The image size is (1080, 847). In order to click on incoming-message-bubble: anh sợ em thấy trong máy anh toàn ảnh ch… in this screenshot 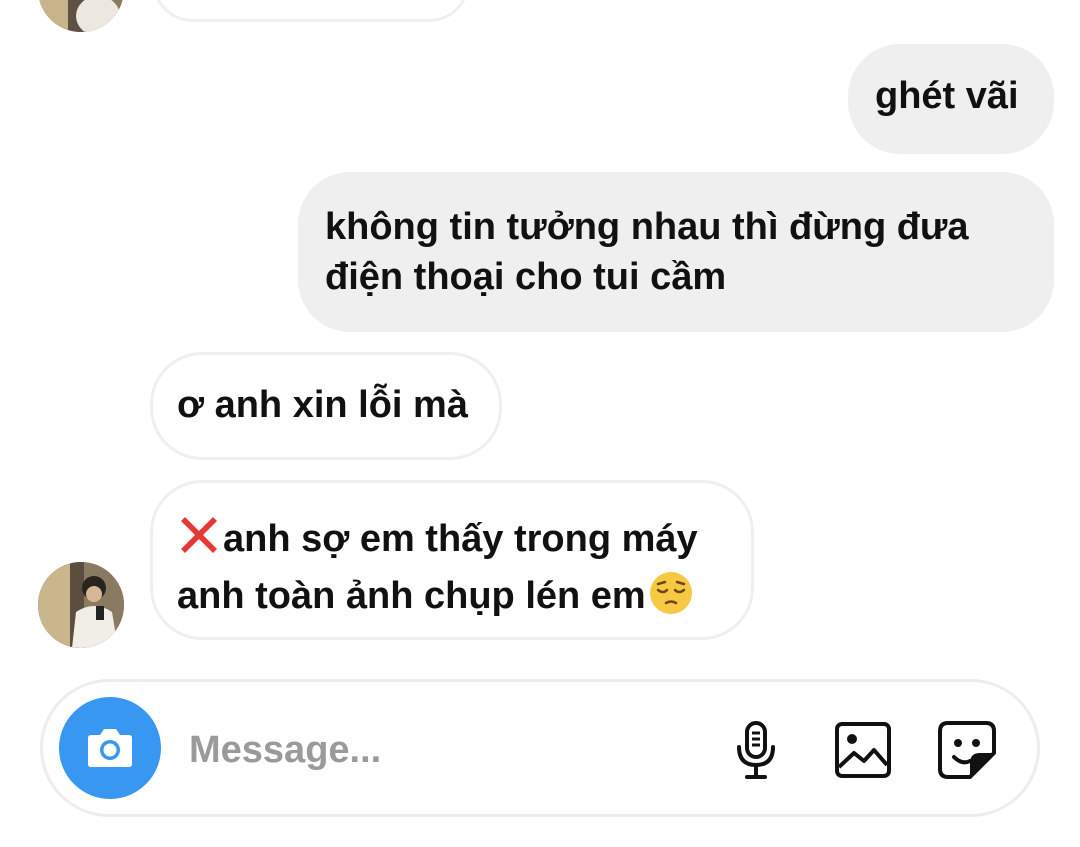, I will do `click(452, 560)`.